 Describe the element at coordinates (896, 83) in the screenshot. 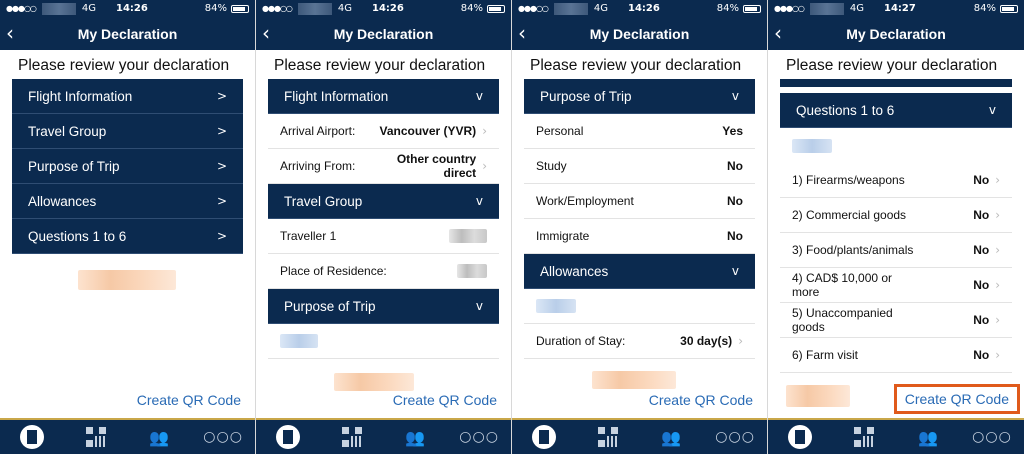

I see `scrolled-section-edge` at that location.